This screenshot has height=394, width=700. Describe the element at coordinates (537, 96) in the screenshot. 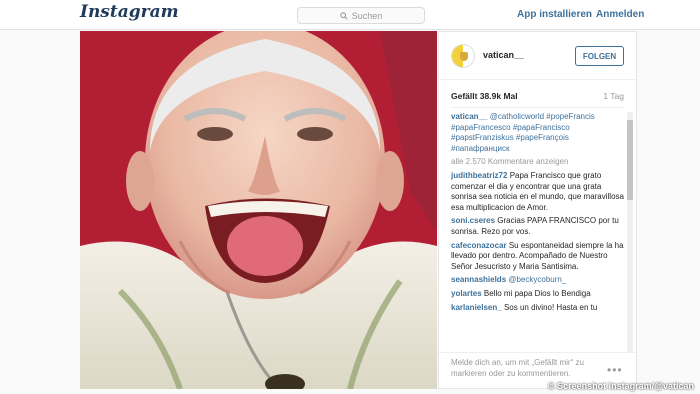

I see `likes-row: Gefällt 38.9k Mal 1 Tag` at that location.